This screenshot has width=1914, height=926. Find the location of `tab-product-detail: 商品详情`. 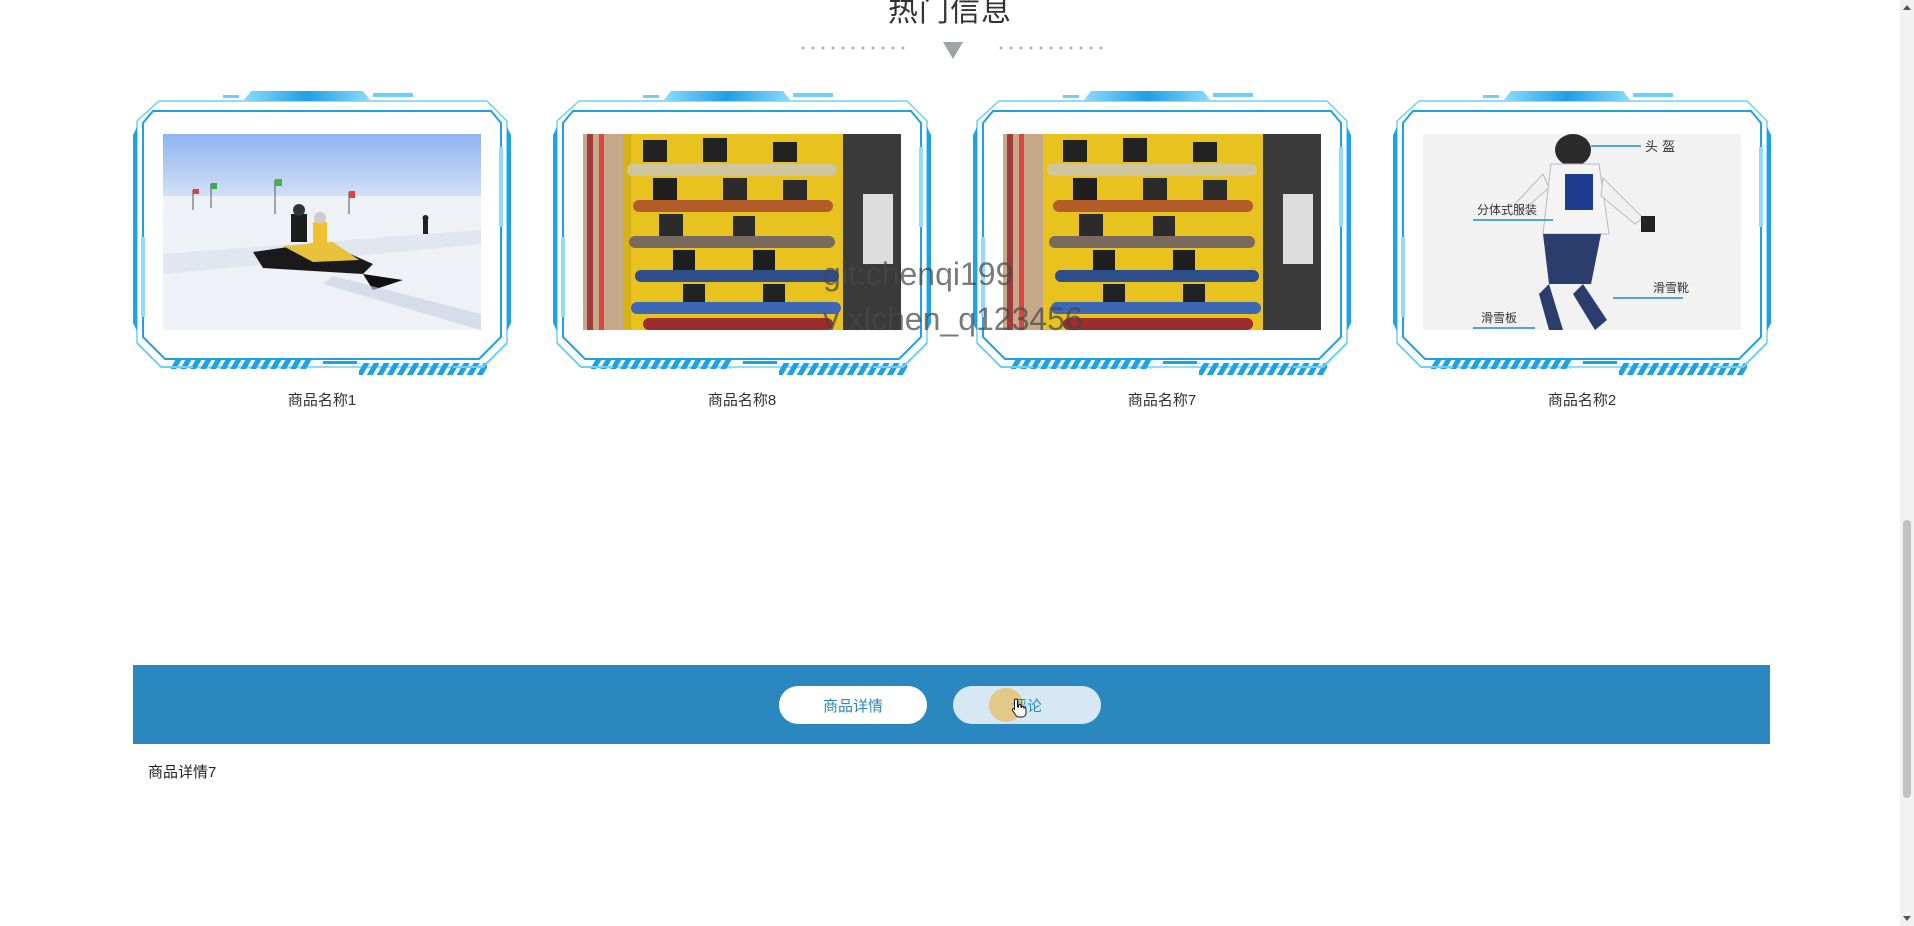

tab-product-detail: 商品详情 is located at coordinates (853, 705).